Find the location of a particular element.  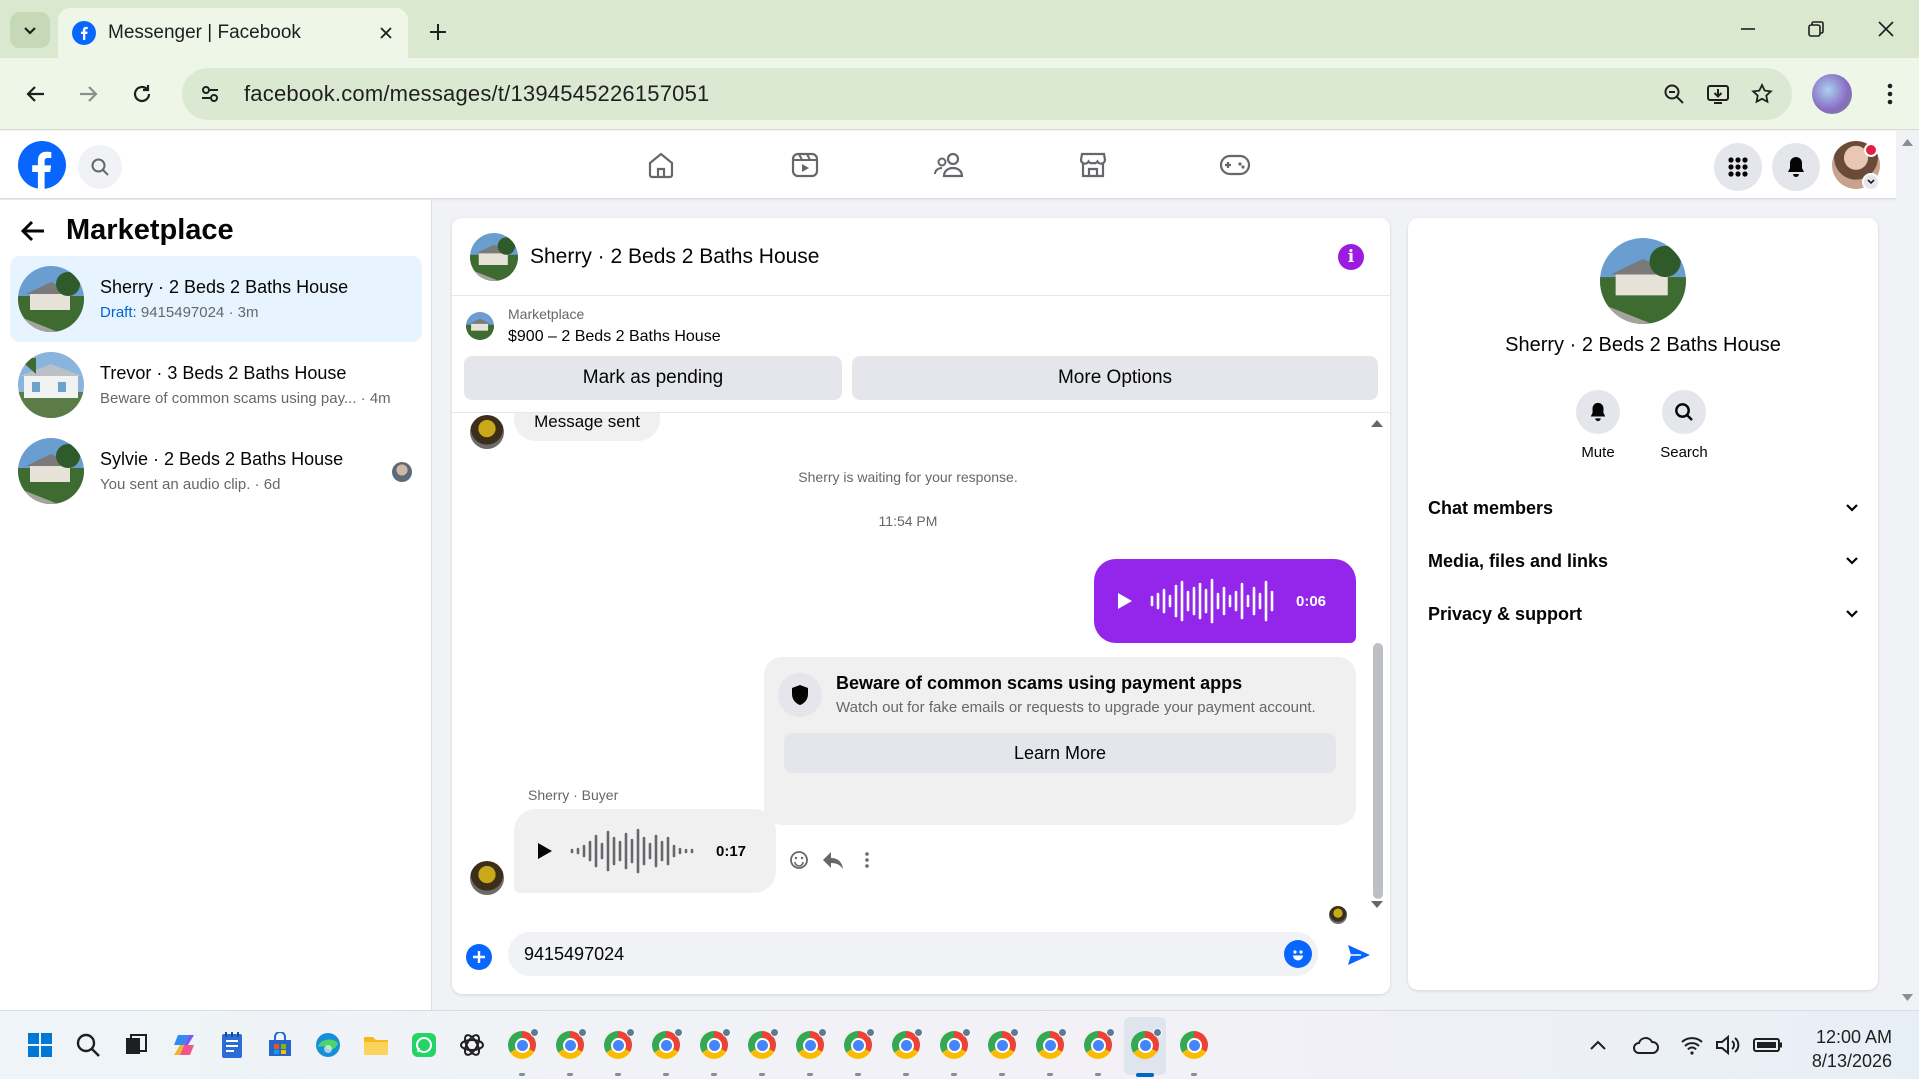

menu-button is located at coordinates (1738, 167).